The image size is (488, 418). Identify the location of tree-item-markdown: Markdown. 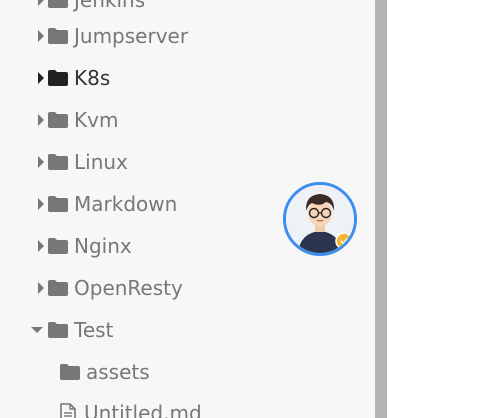
(106, 204).